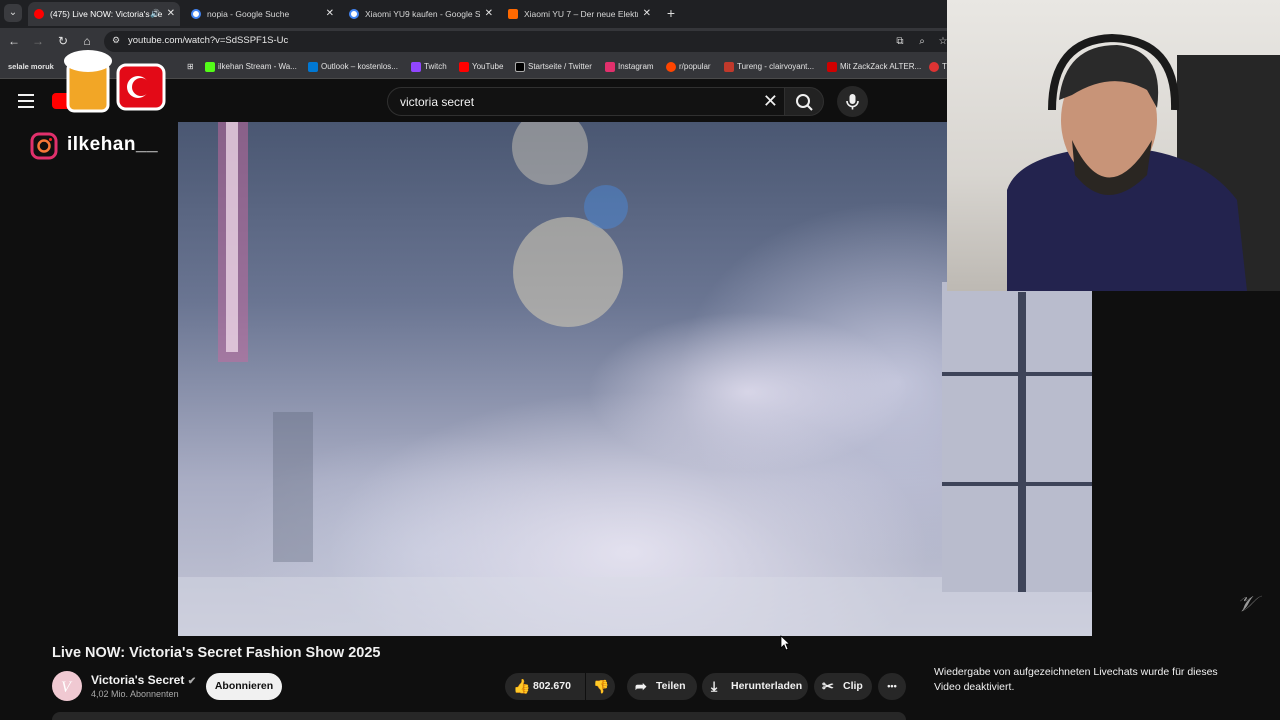  Describe the element at coordinates (1246, 603) in the screenshot. I see `victorias-secret-watermark-icon: 𝒱` at that location.